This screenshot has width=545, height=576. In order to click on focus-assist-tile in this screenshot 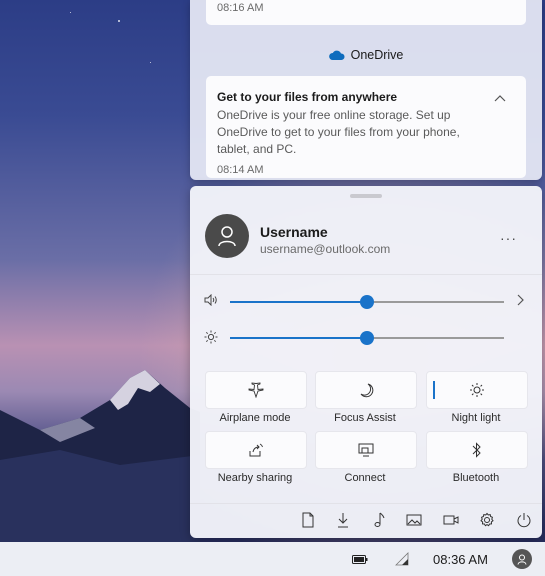, I will do `click(366, 390)`.